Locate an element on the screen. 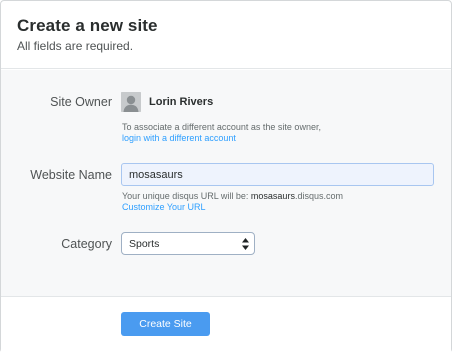  customize-url-link: Customize Your URL is located at coordinates (164, 207).